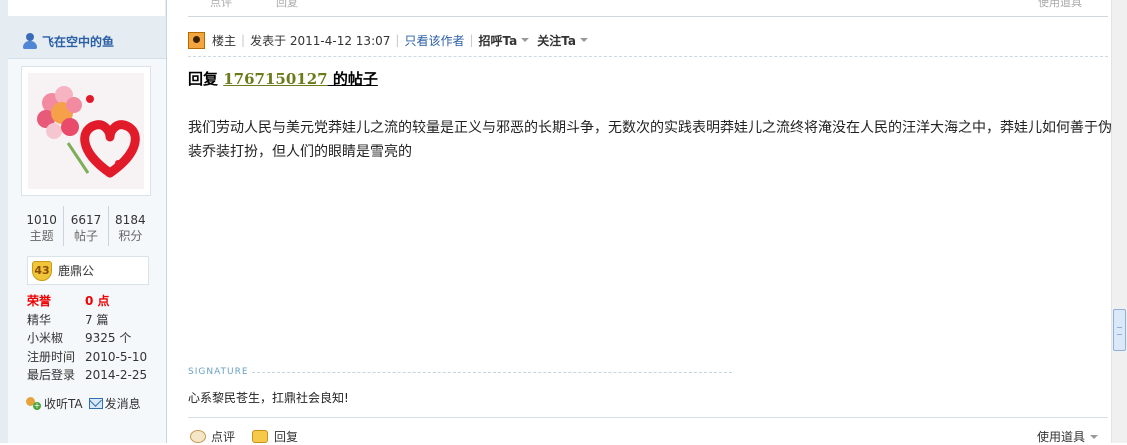  I want to click on avatar-image, so click(86, 131).